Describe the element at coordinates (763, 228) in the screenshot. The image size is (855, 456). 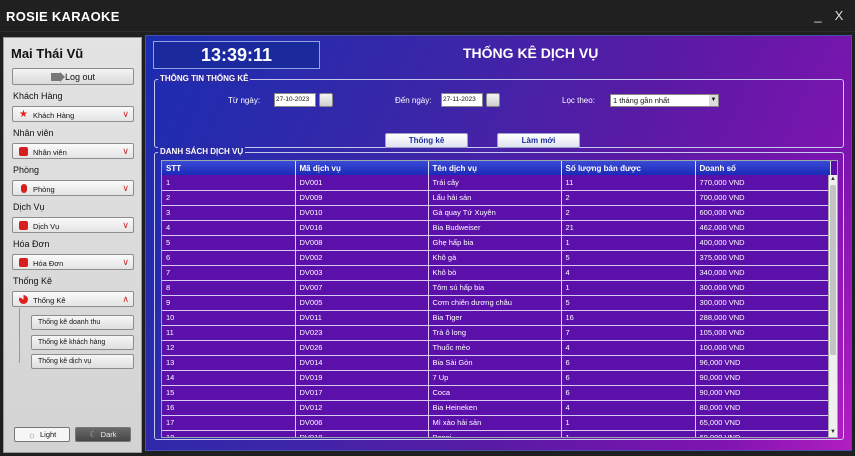
I see `revenue-cell: 462,000 VND` at that location.